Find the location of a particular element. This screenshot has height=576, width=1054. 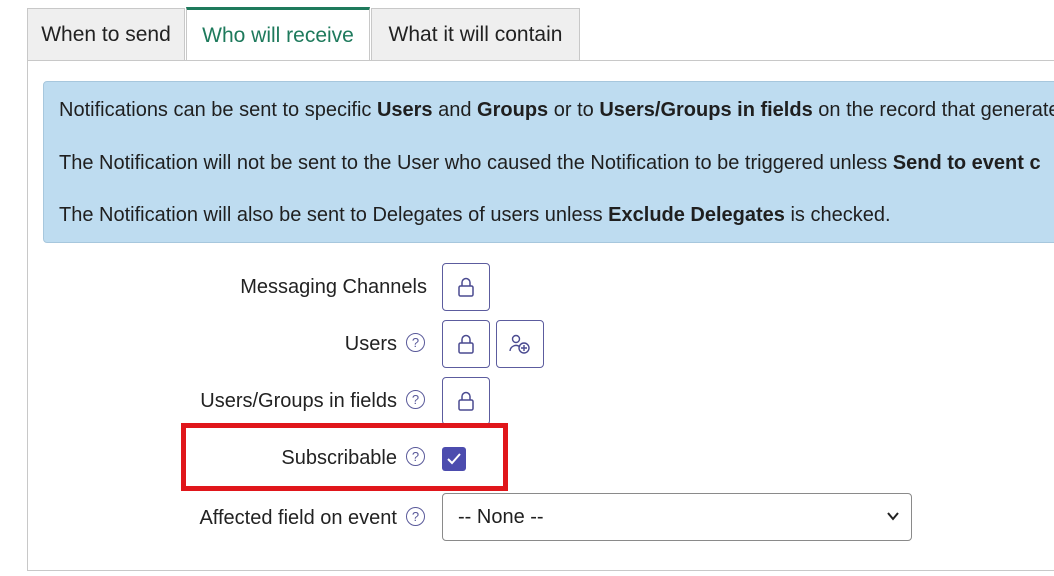

users-lock-button is located at coordinates (466, 344).